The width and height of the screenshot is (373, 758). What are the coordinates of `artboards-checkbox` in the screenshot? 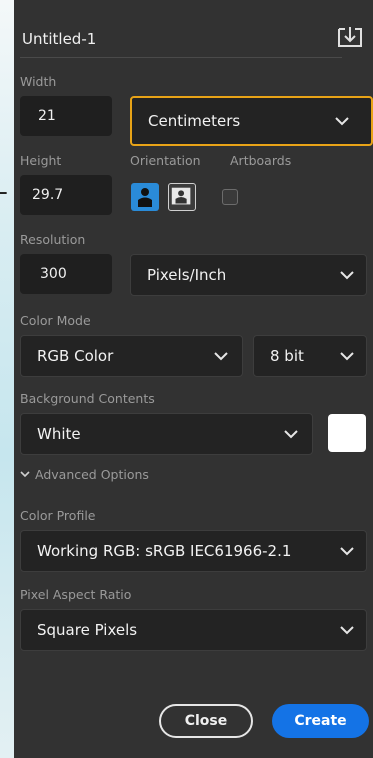 It's located at (230, 197).